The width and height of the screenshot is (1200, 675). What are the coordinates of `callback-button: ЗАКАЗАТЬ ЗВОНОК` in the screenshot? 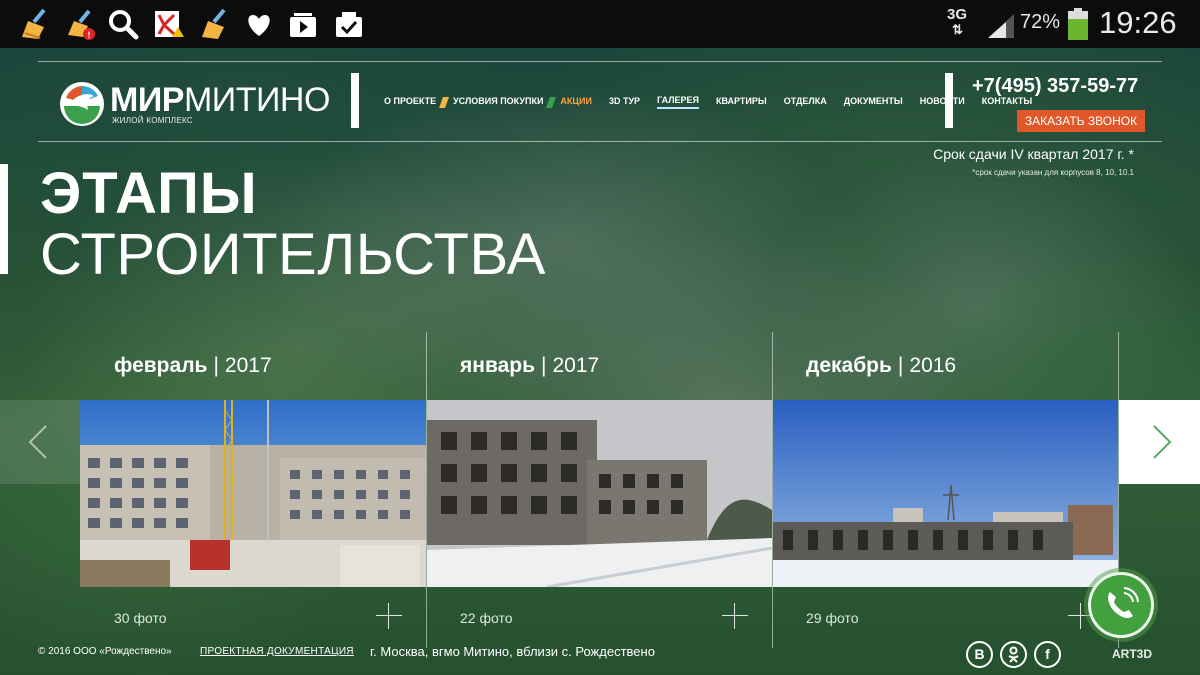 It's located at (1081, 121).